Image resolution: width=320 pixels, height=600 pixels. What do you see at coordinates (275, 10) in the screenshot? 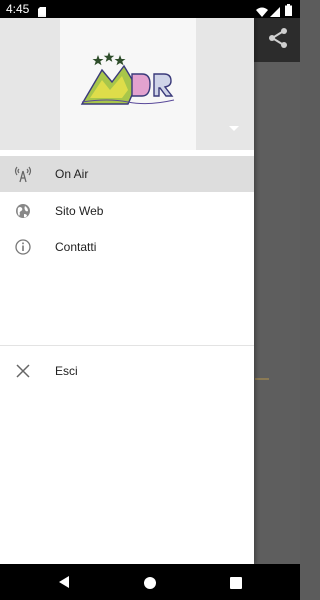
I see `signal-icon` at bounding box center [275, 10].